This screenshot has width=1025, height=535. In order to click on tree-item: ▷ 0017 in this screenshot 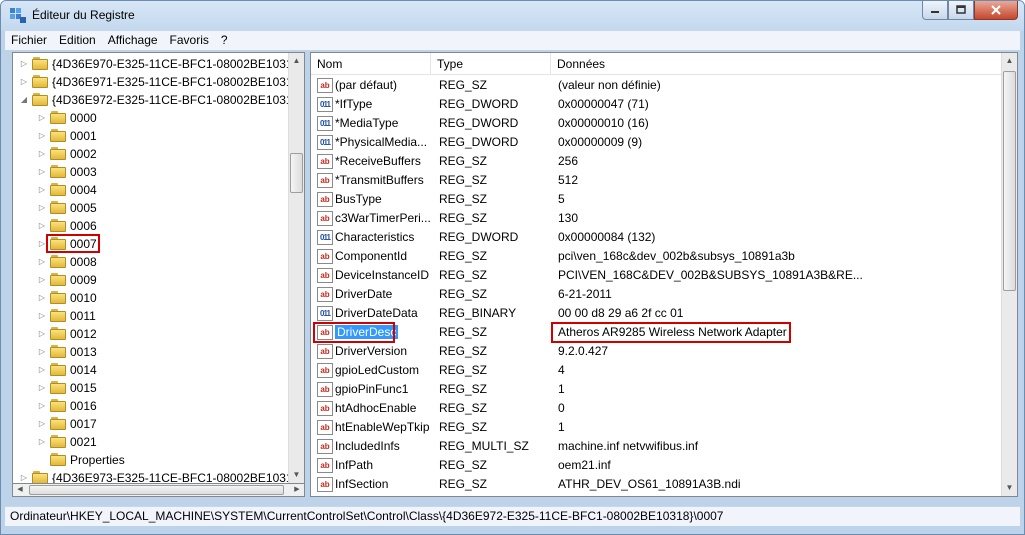, I will do `click(151, 424)`.